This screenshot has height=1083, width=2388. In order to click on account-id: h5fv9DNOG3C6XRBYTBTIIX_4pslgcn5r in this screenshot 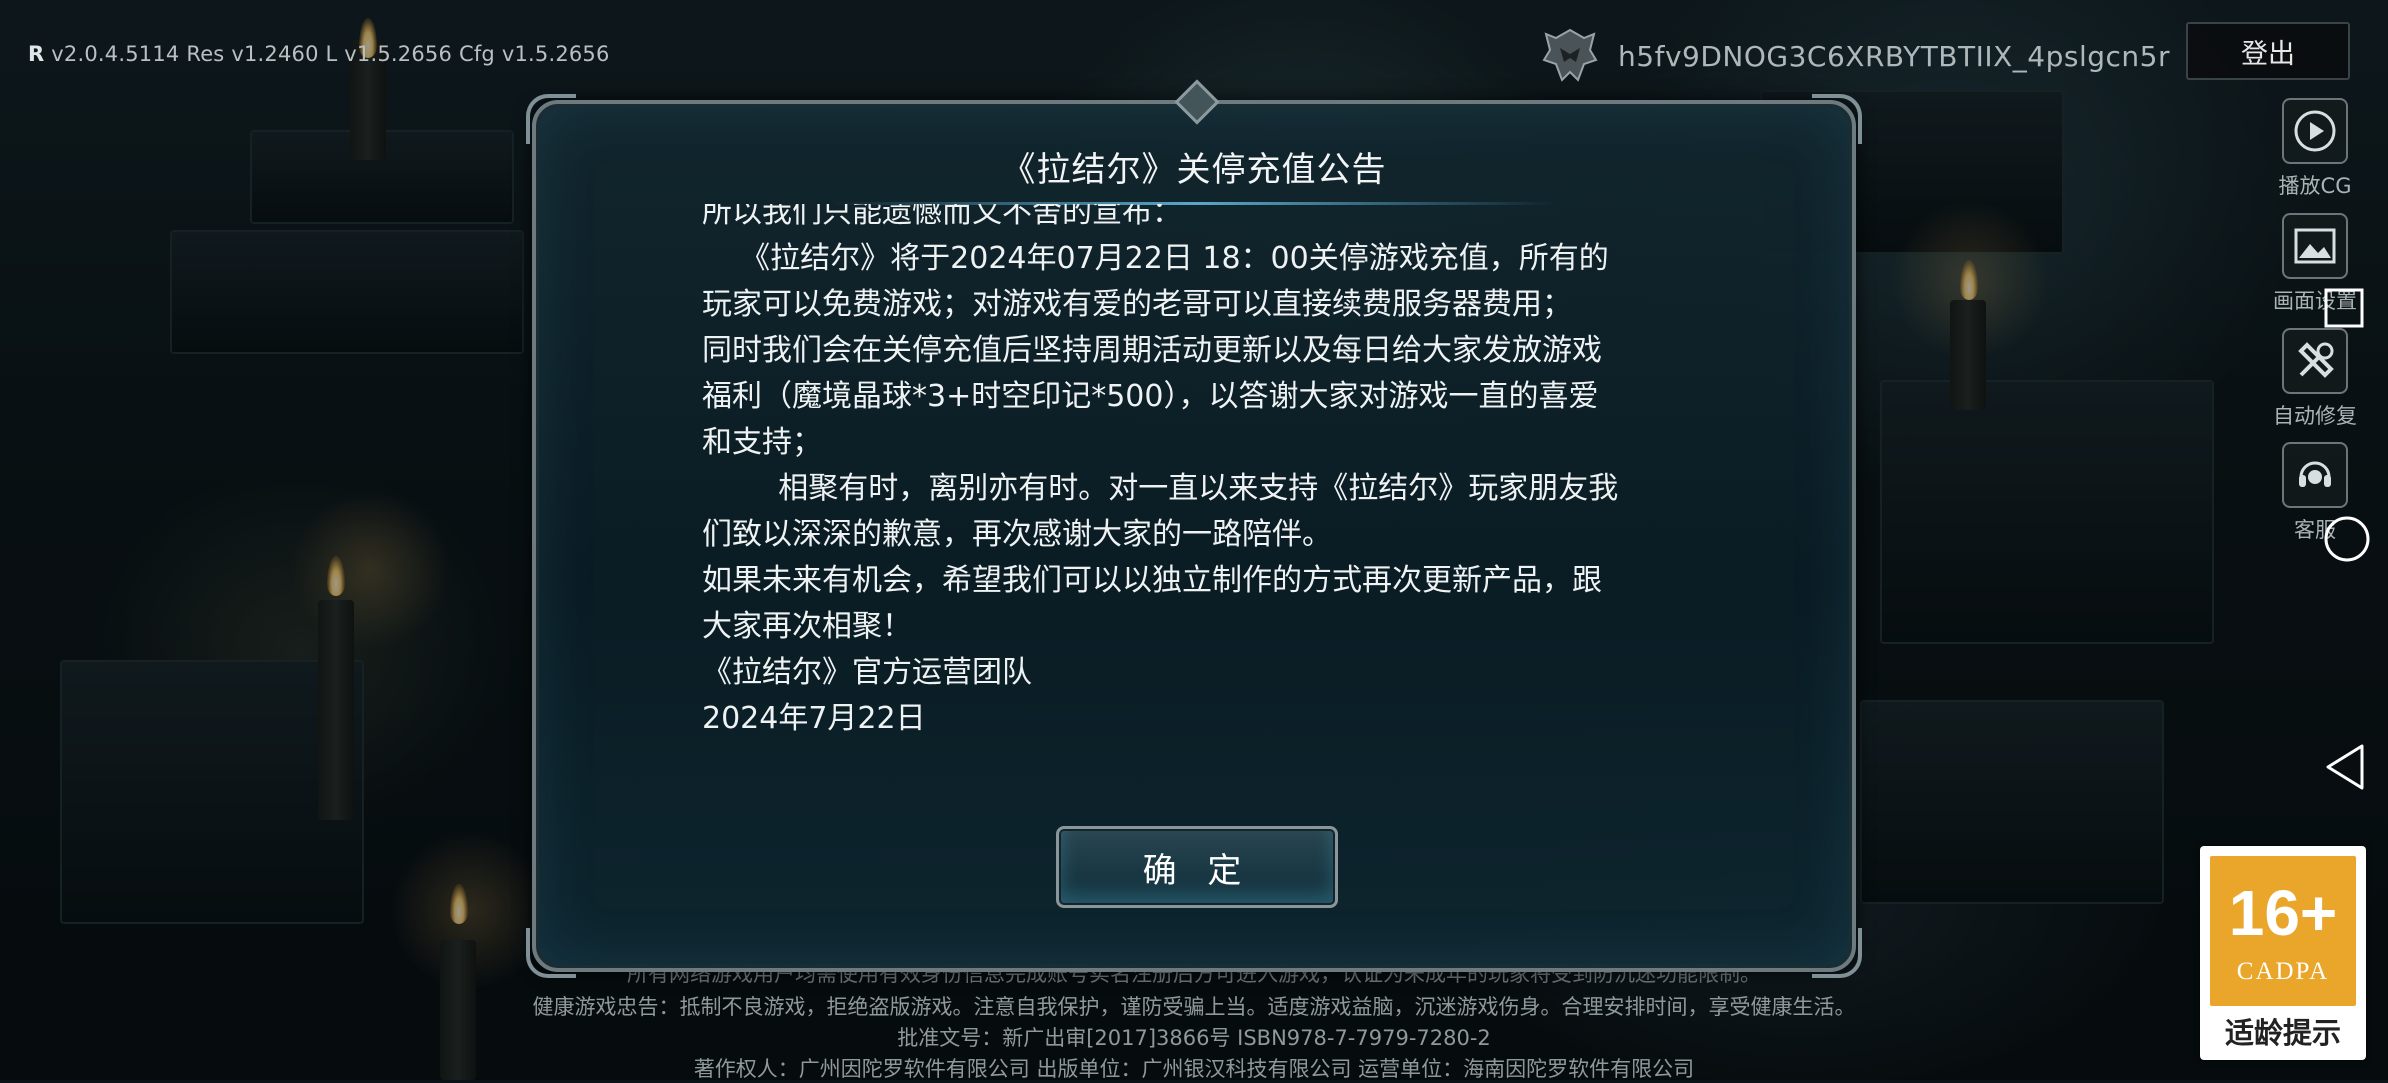, I will do `click(1894, 56)`.